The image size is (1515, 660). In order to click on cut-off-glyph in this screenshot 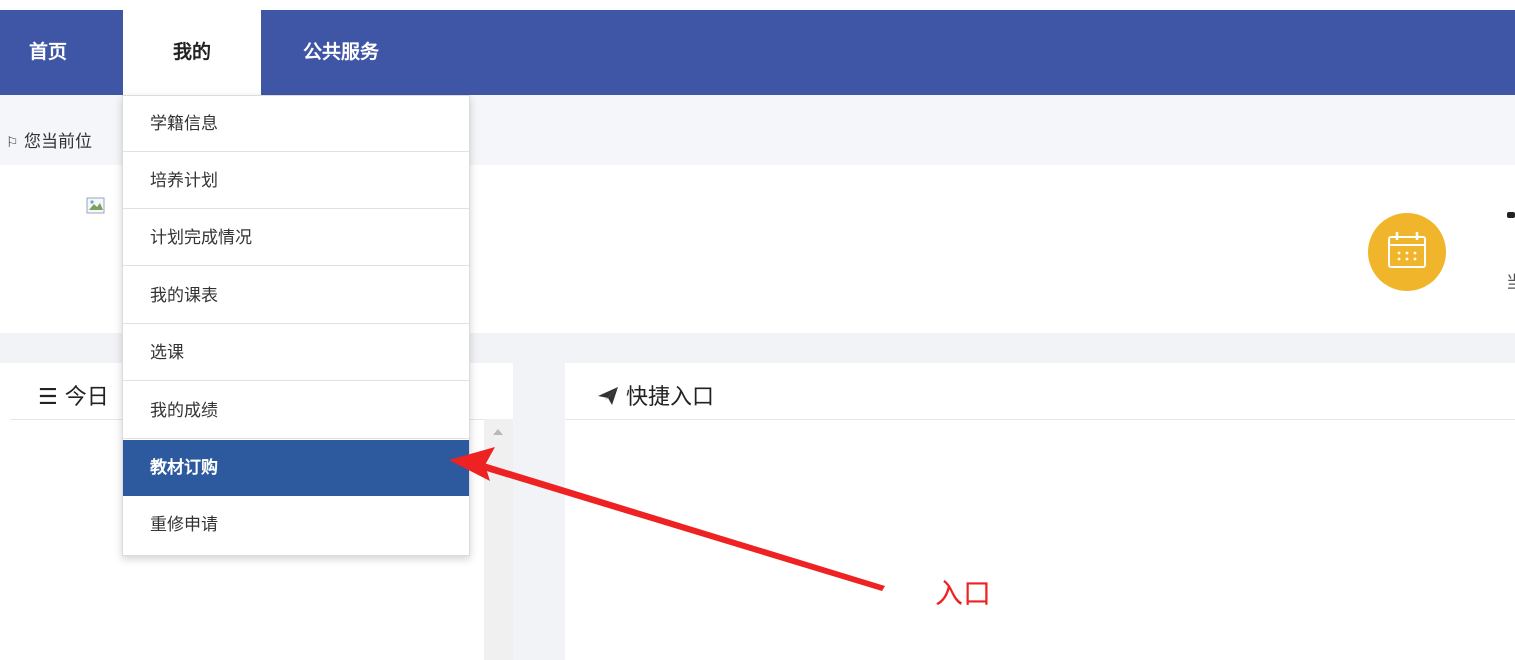, I will do `click(1511, 215)`.